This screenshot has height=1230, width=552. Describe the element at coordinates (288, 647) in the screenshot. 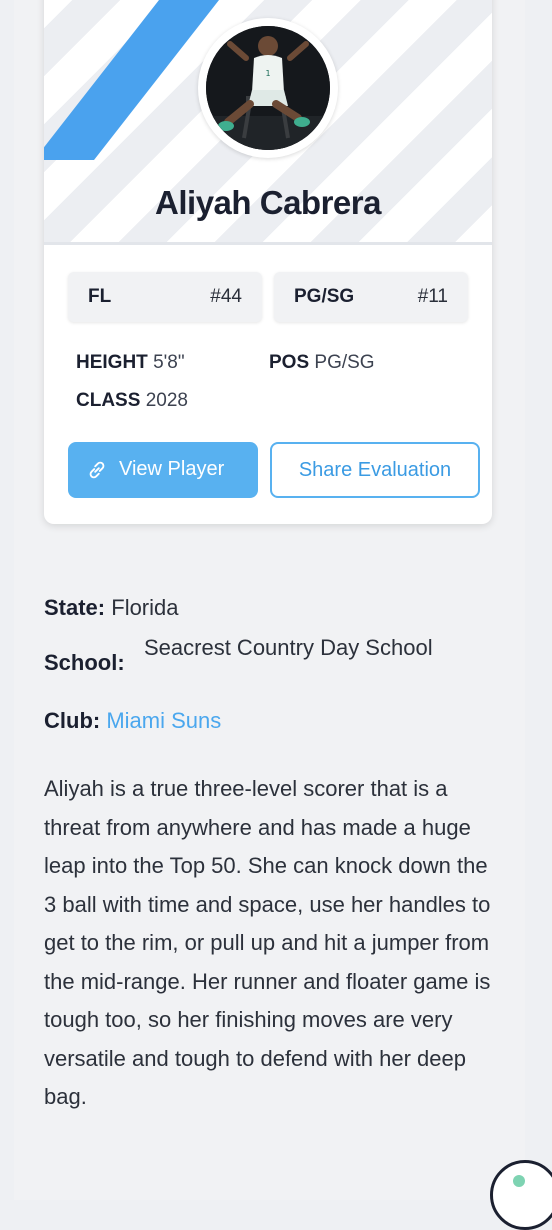

I see `school-value: Seacrest Country Day School` at that location.